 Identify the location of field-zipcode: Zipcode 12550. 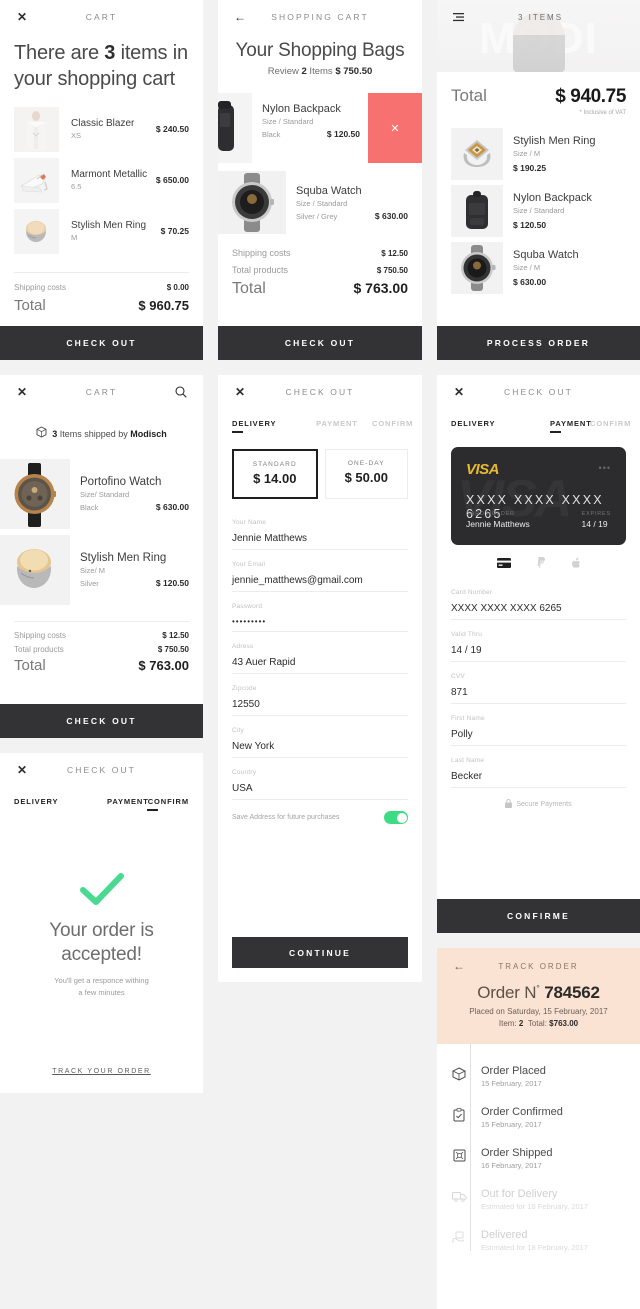
(320, 700).